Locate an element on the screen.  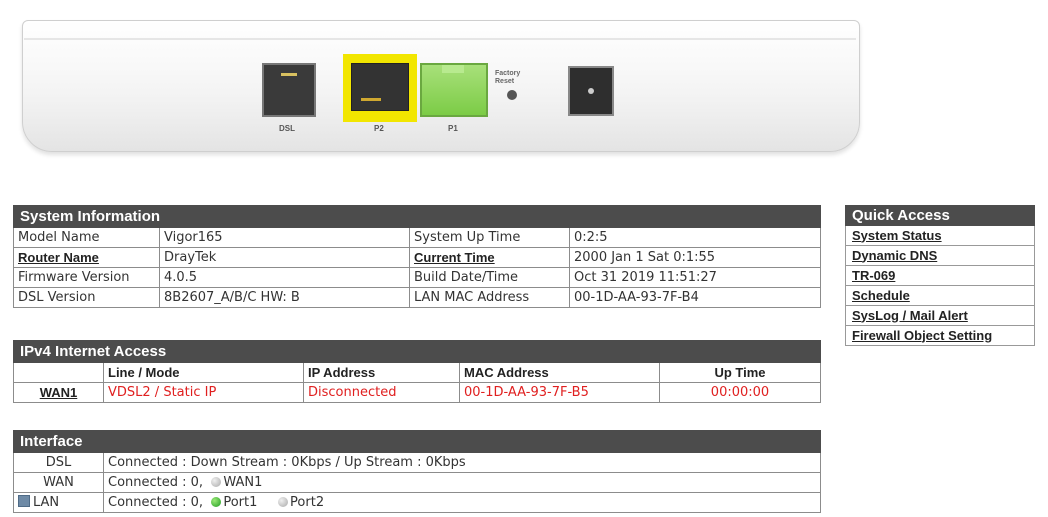
p1-port is located at coordinates (454, 90).